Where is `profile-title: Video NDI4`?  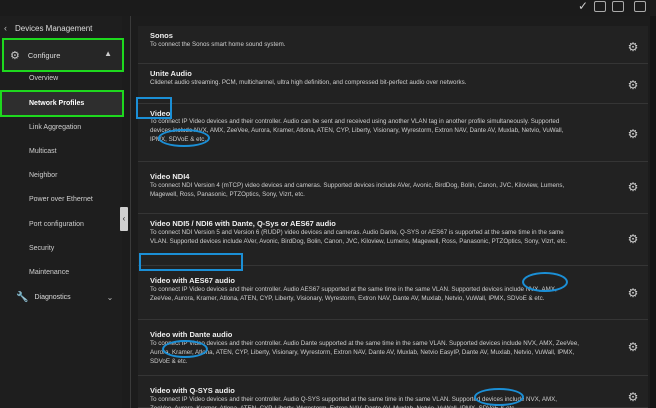 profile-title: Video NDI4 is located at coordinates (170, 176).